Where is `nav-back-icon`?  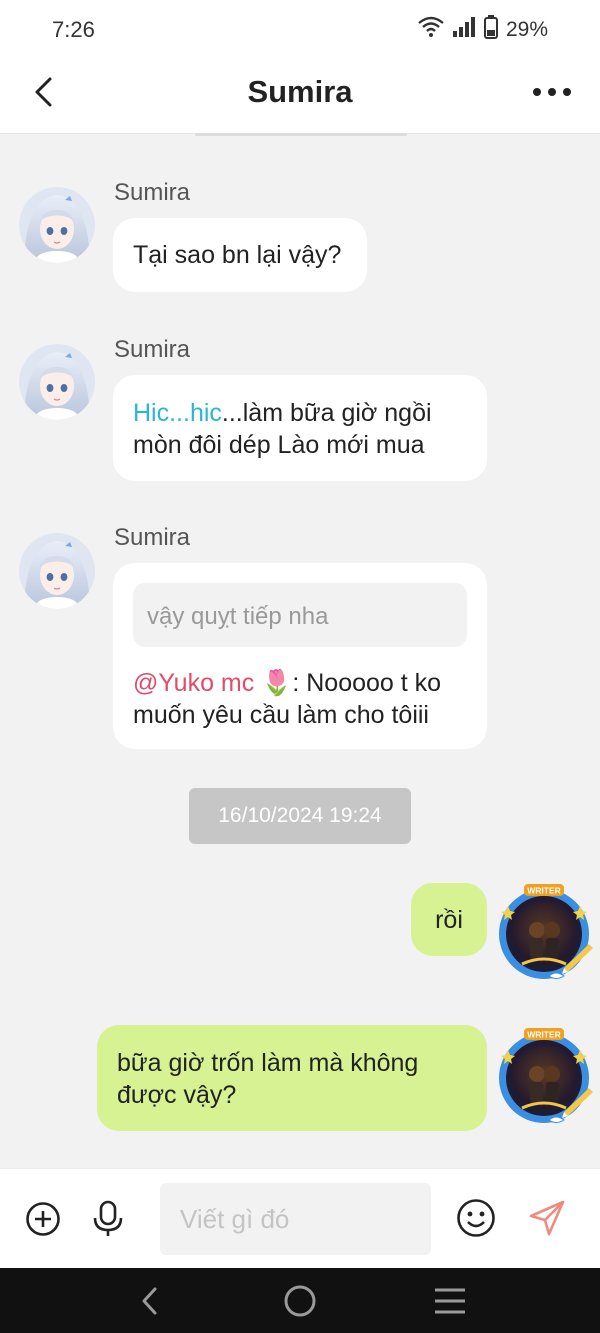 nav-back-icon is located at coordinates (149, 1301).